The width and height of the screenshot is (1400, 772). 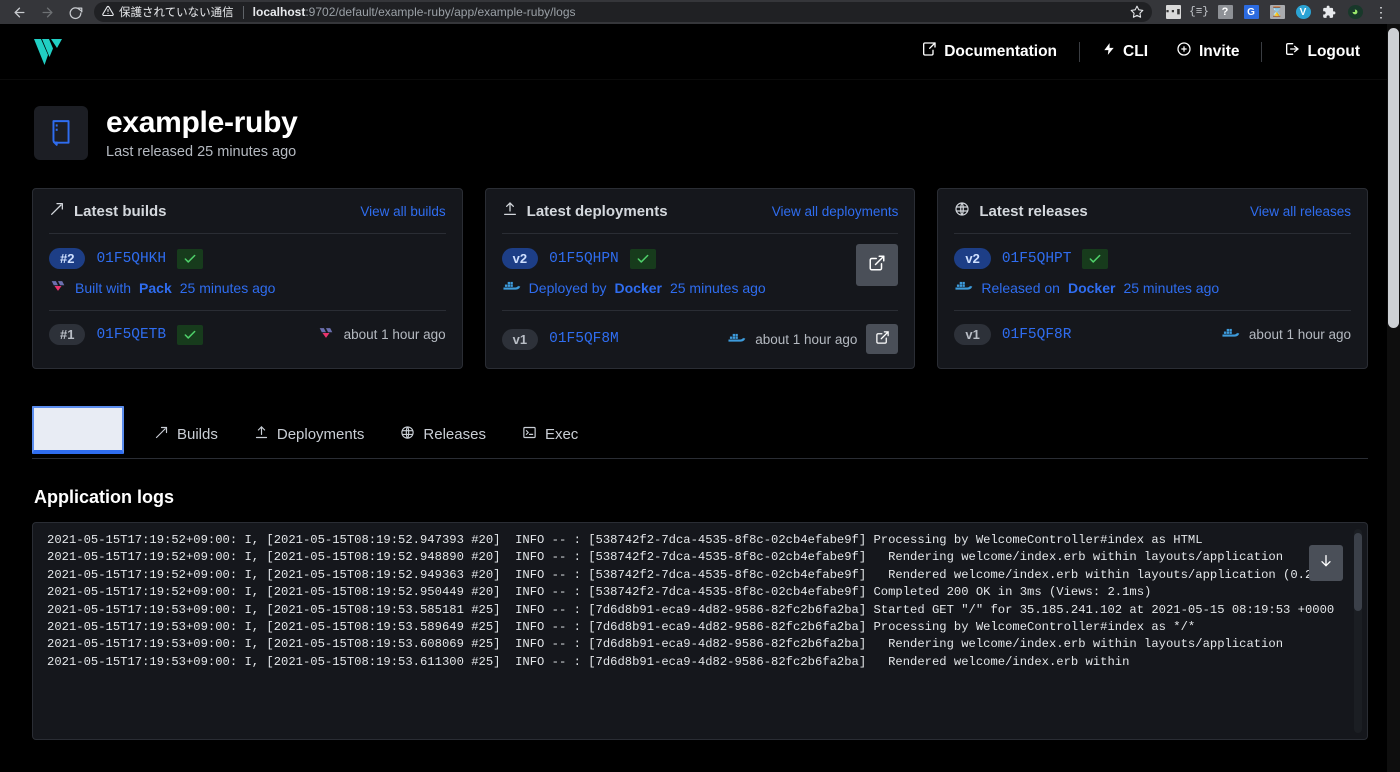 I want to click on hourglass-extension-icon: ⌛, so click(x=1277, y=12).